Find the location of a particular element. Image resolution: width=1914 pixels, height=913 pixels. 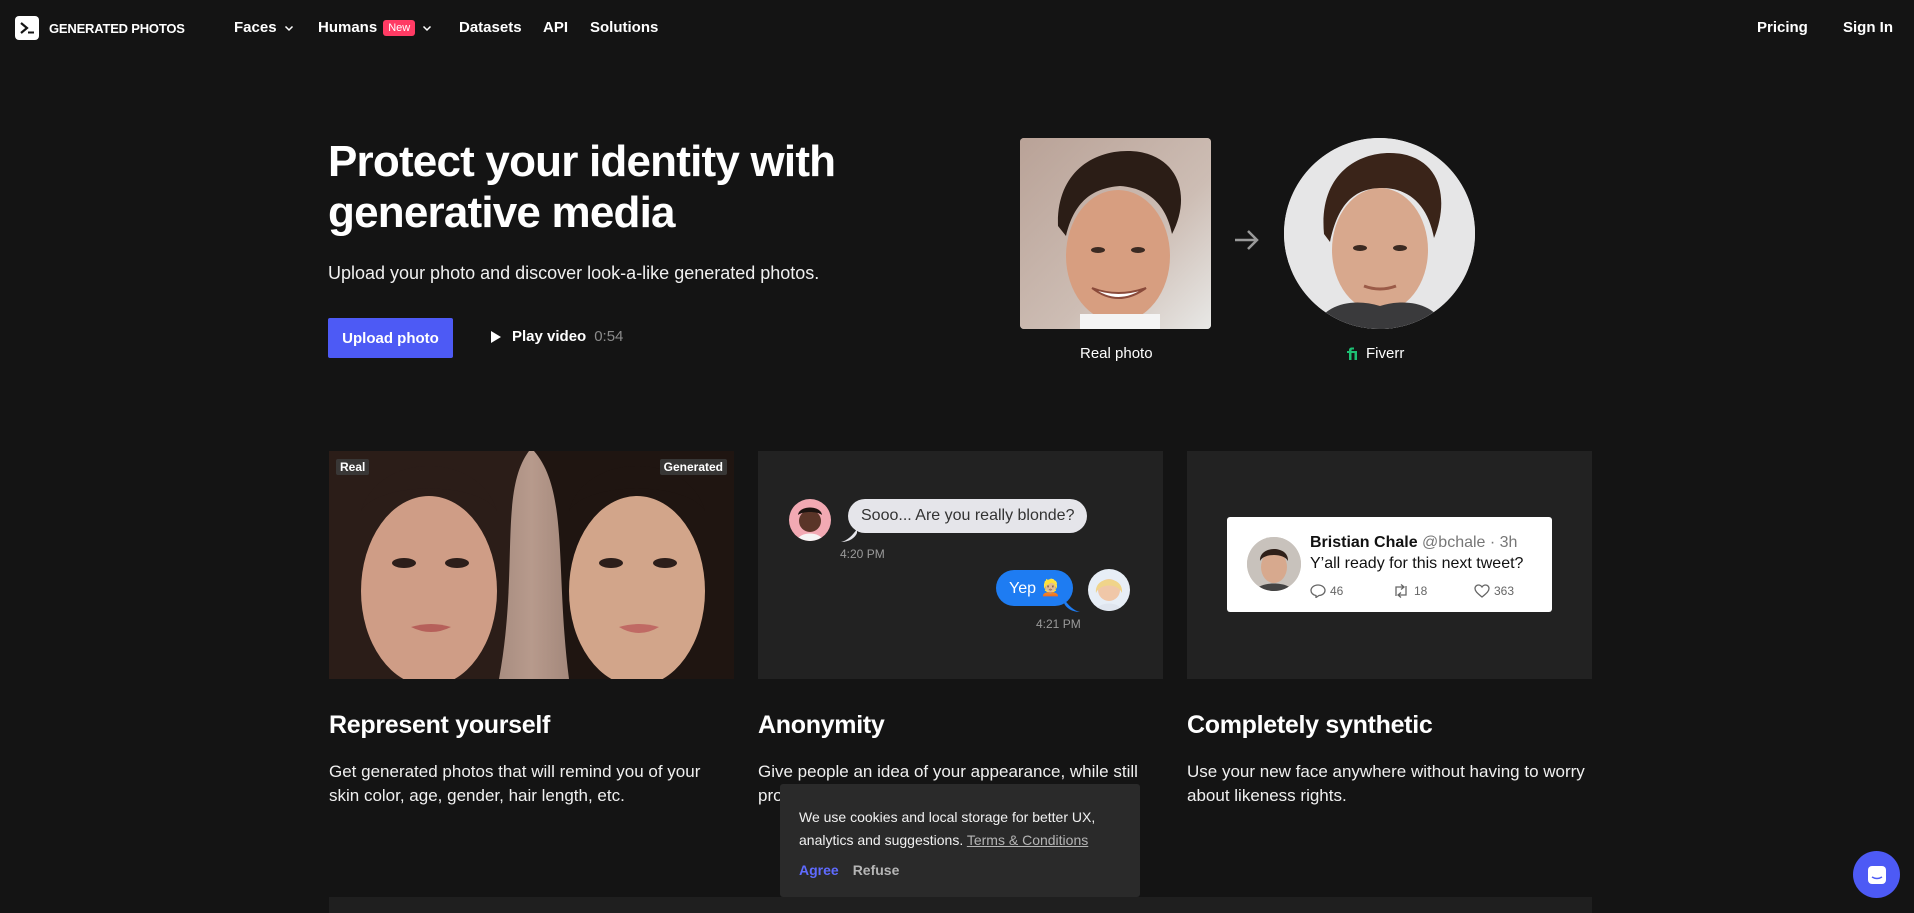

tag-generated: Generated is located at coordinates (693, 467).